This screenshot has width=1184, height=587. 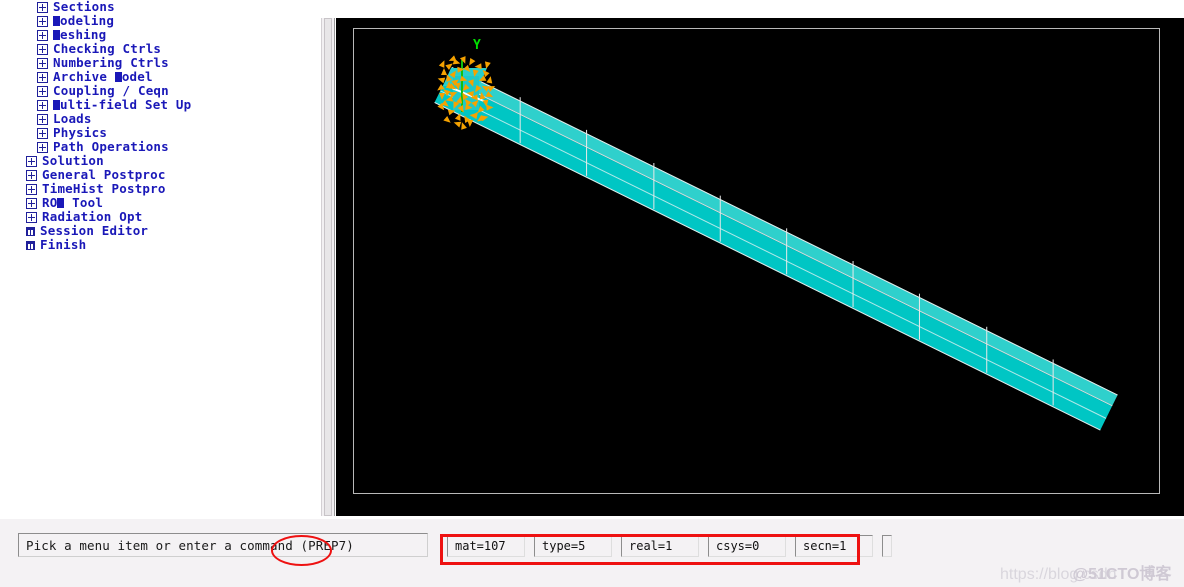 I want to click on tree-item-label: Physics, so click(x=80, y=132).